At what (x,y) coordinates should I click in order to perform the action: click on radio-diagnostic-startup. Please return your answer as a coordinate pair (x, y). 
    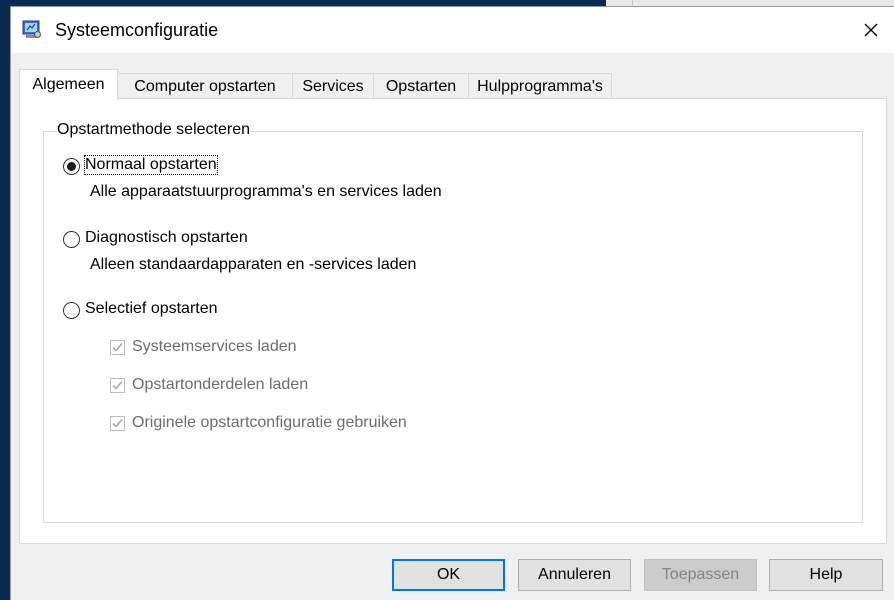
    Looking at the image, I should click on (71, 239).